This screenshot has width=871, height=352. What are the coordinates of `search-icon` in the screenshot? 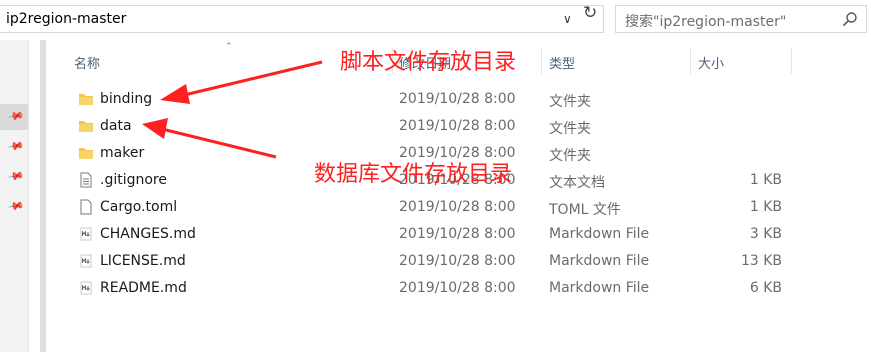 It's located at (850, 19).